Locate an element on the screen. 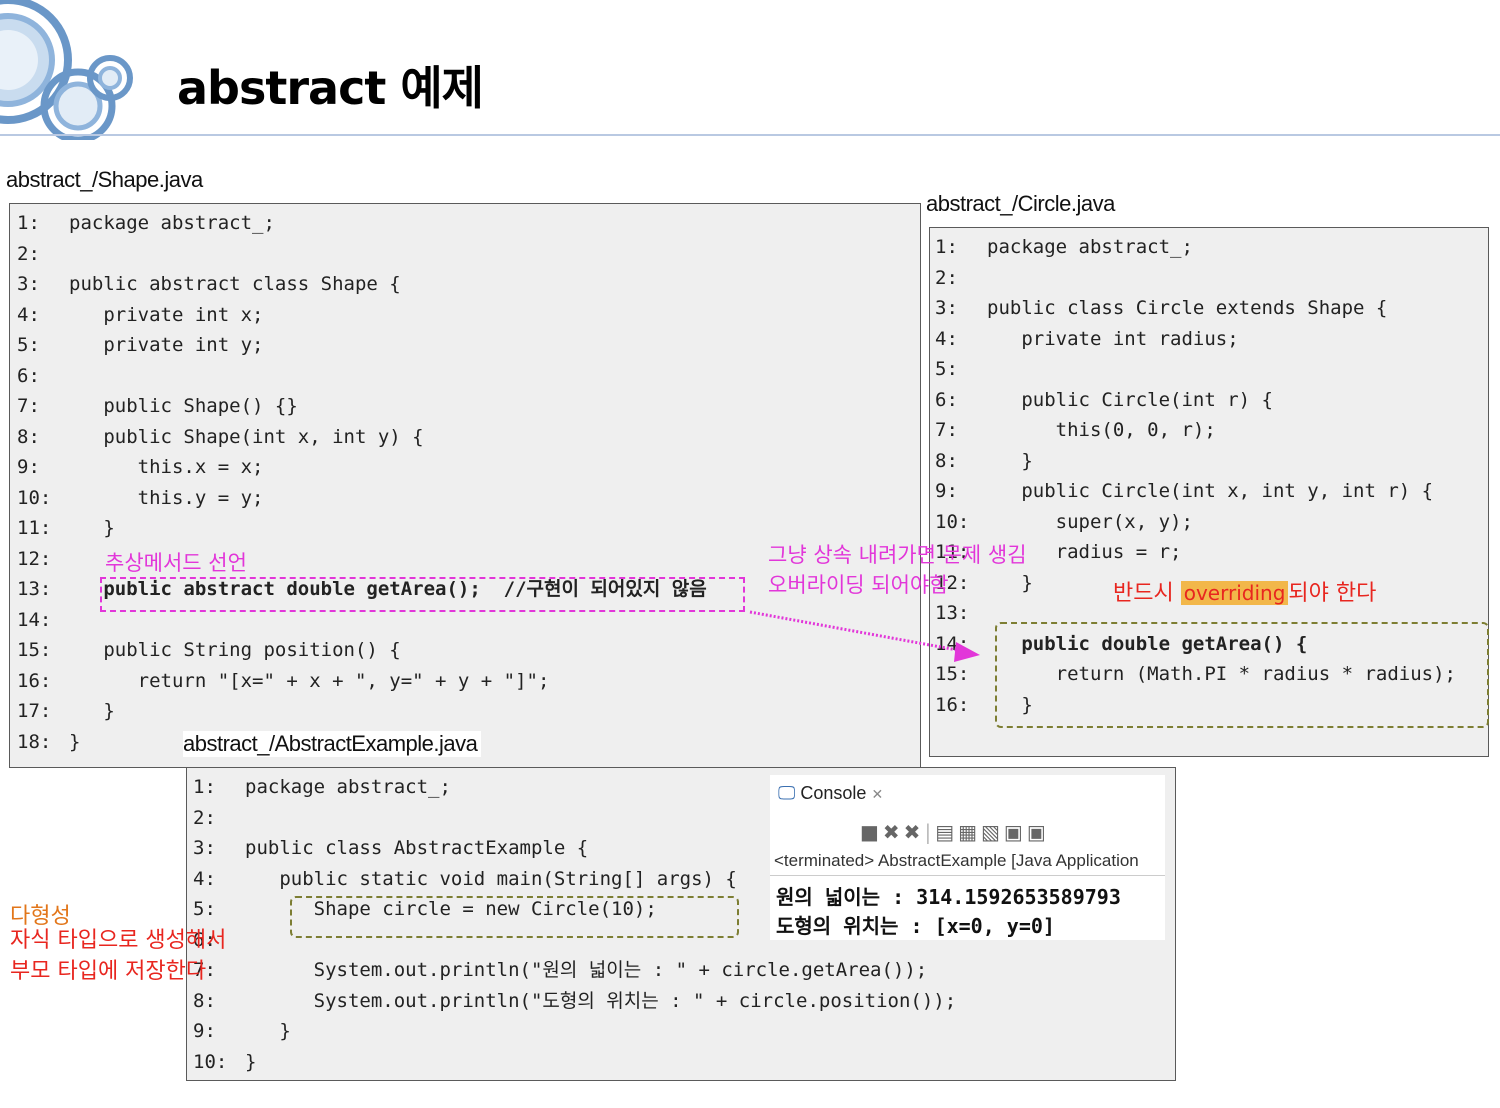 The image size is (1500, 1108). code-line: 10: super(x, y); is located at coordinates (1195, 522).